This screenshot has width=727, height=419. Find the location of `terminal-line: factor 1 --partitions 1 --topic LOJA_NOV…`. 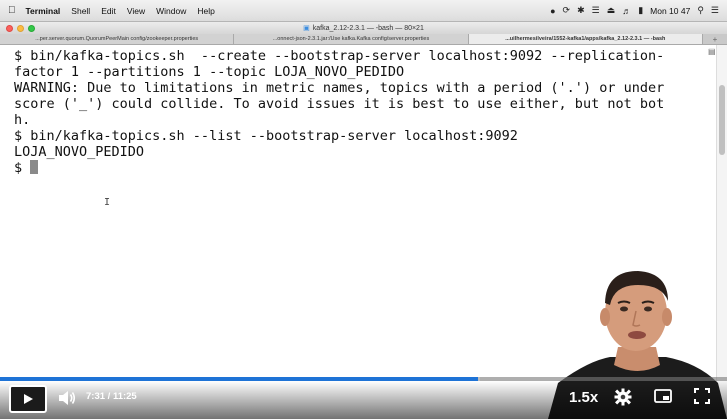

terminal-line: factor 1 --partitions 1 --topic LOJA_NOV… is located at coordinates (209, 72).